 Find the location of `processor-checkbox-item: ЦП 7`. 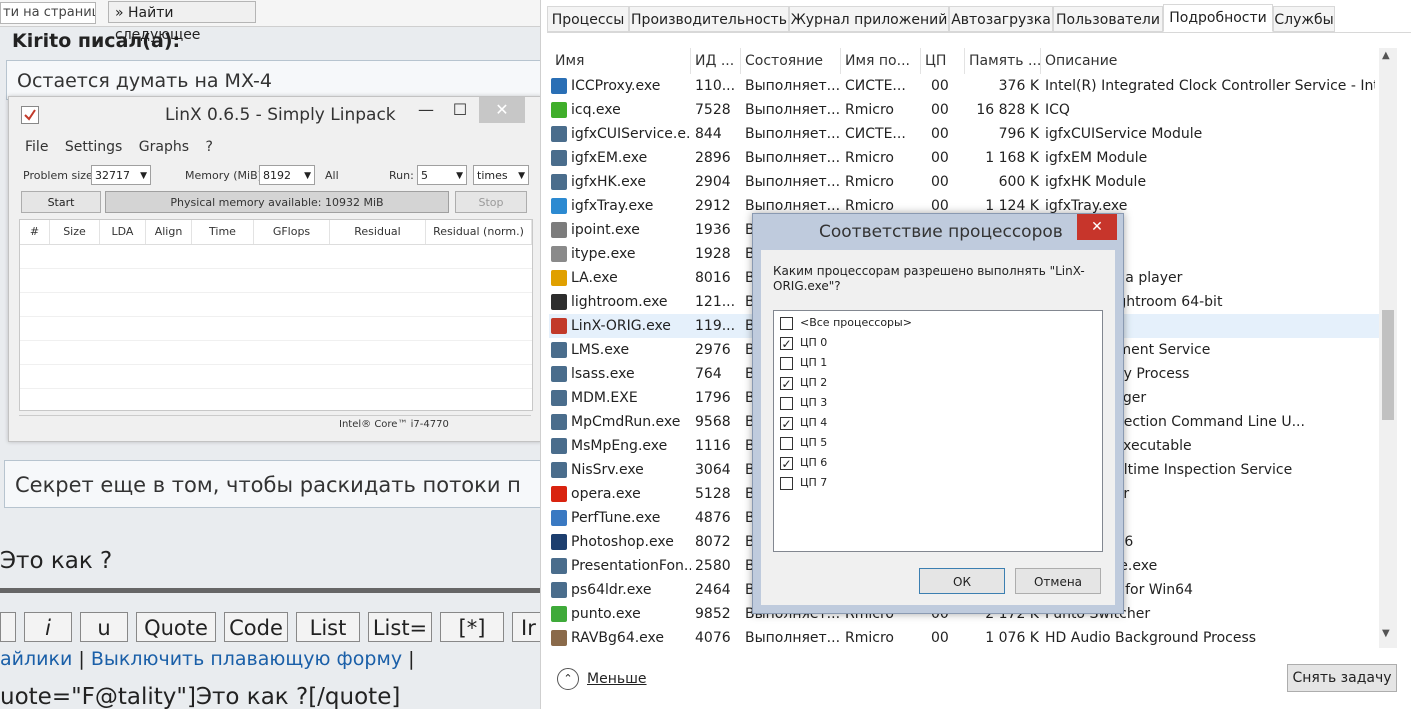

processor-checkbox-item: ЦП 7 is located at coordinates (803, 483).